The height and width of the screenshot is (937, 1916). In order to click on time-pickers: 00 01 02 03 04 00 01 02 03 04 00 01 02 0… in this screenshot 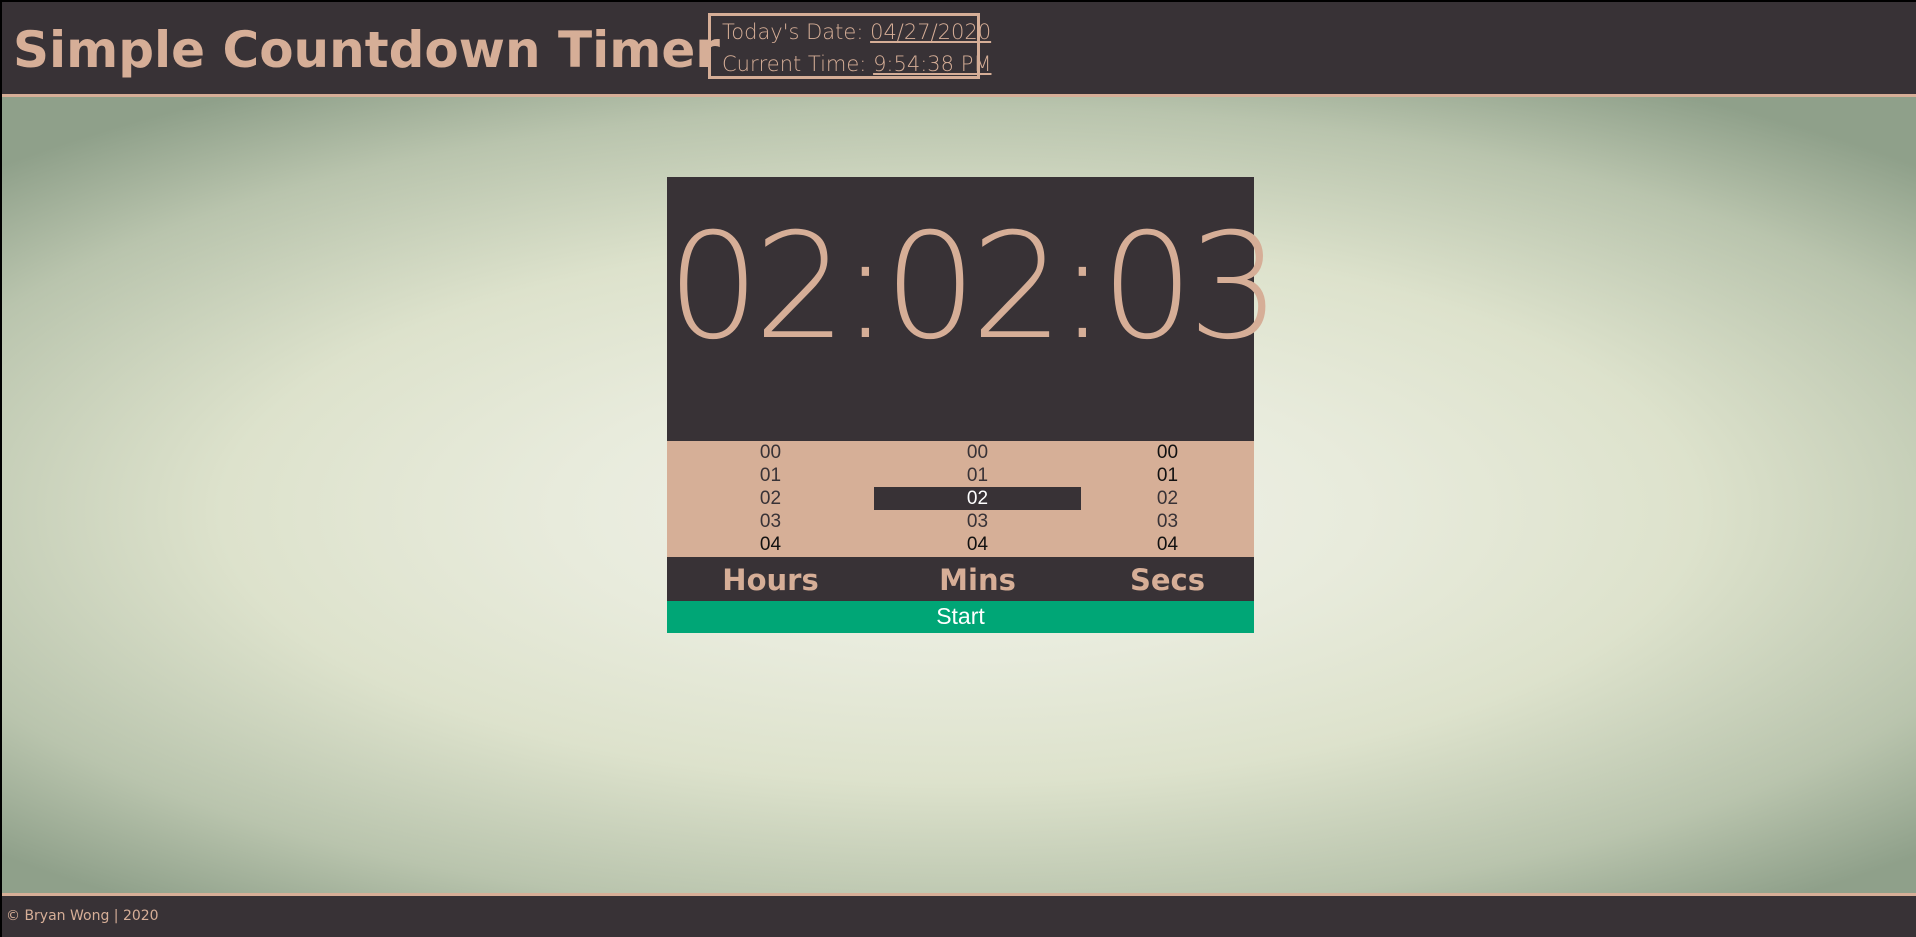, I will do `click(960, 499)`.